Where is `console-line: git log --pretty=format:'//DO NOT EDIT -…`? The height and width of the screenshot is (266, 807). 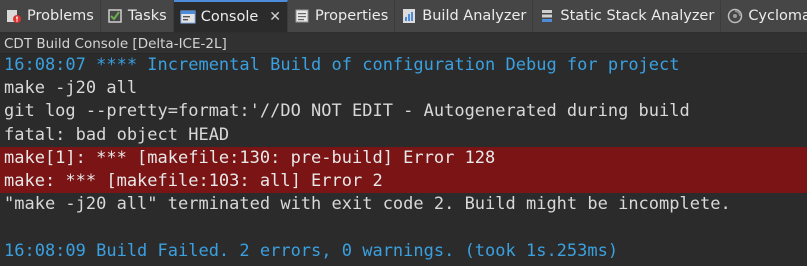
console-line: git log --pretty=format:'//DO NOT EDIT -… is located at coordinates (347, 111).